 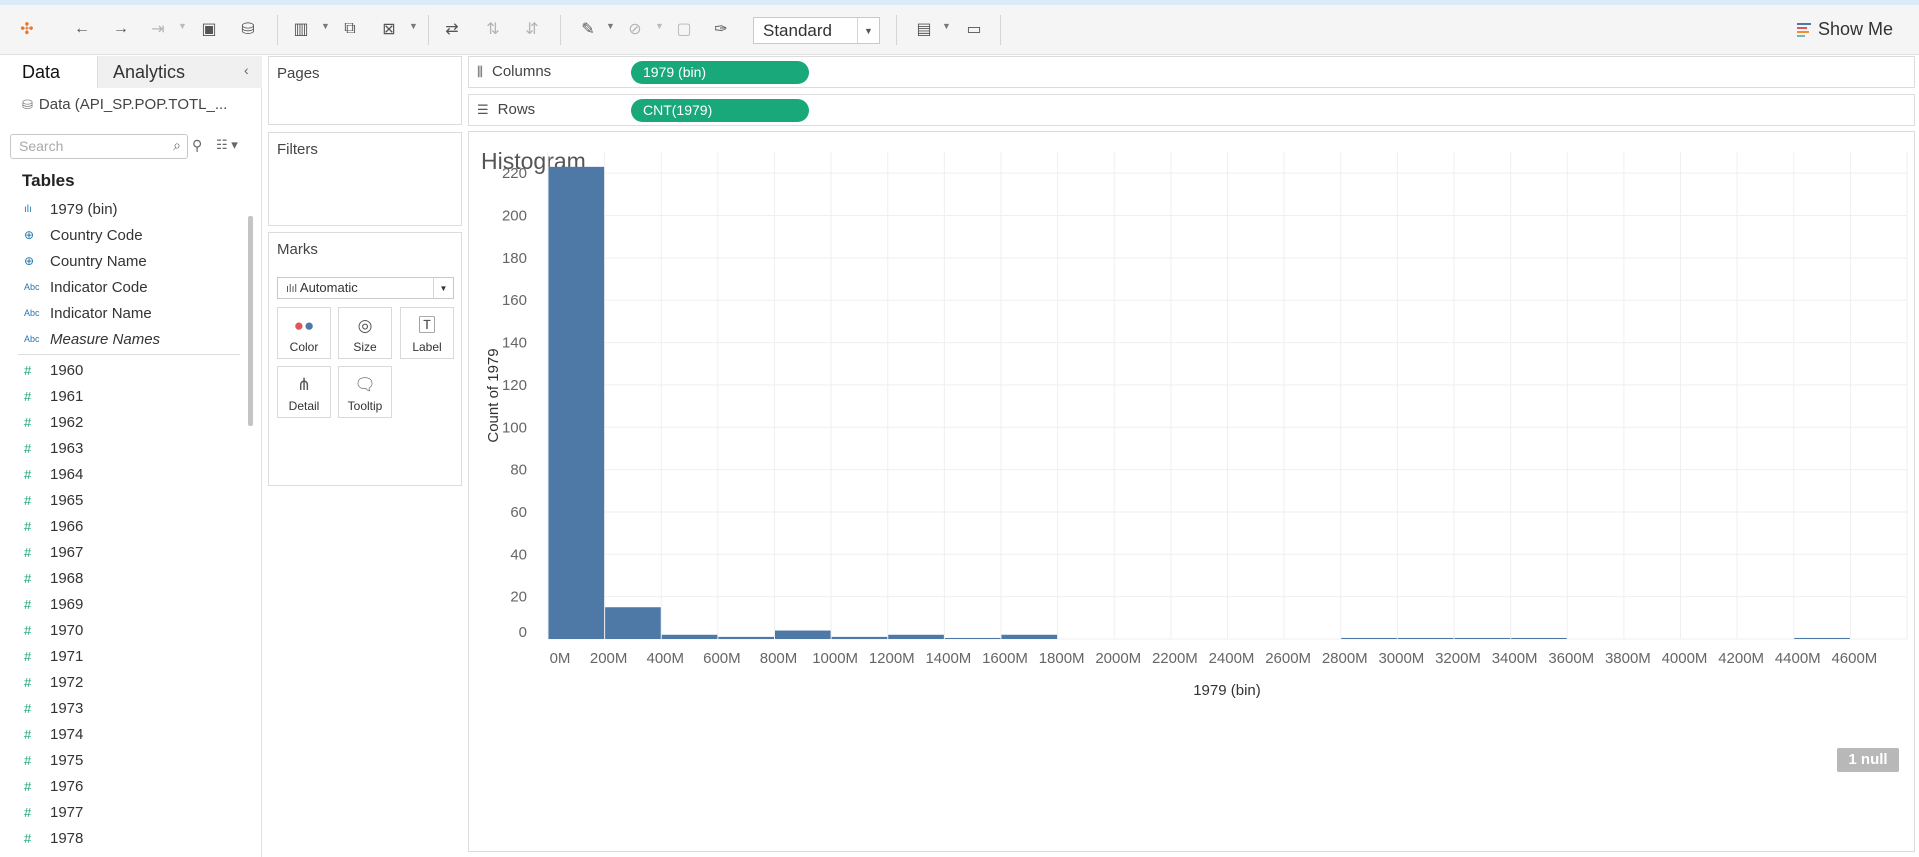 I want to click on field-item: #1963, so click(x=121, y=448).